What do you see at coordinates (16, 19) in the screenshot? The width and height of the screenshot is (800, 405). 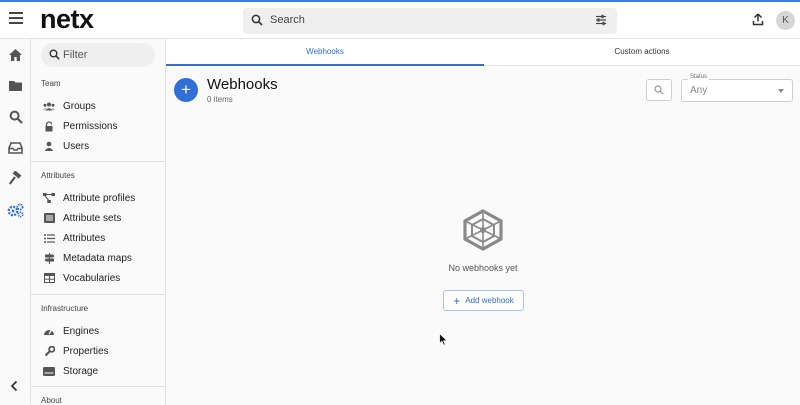 I see `menu-icon` at bounding box center [16, 19].